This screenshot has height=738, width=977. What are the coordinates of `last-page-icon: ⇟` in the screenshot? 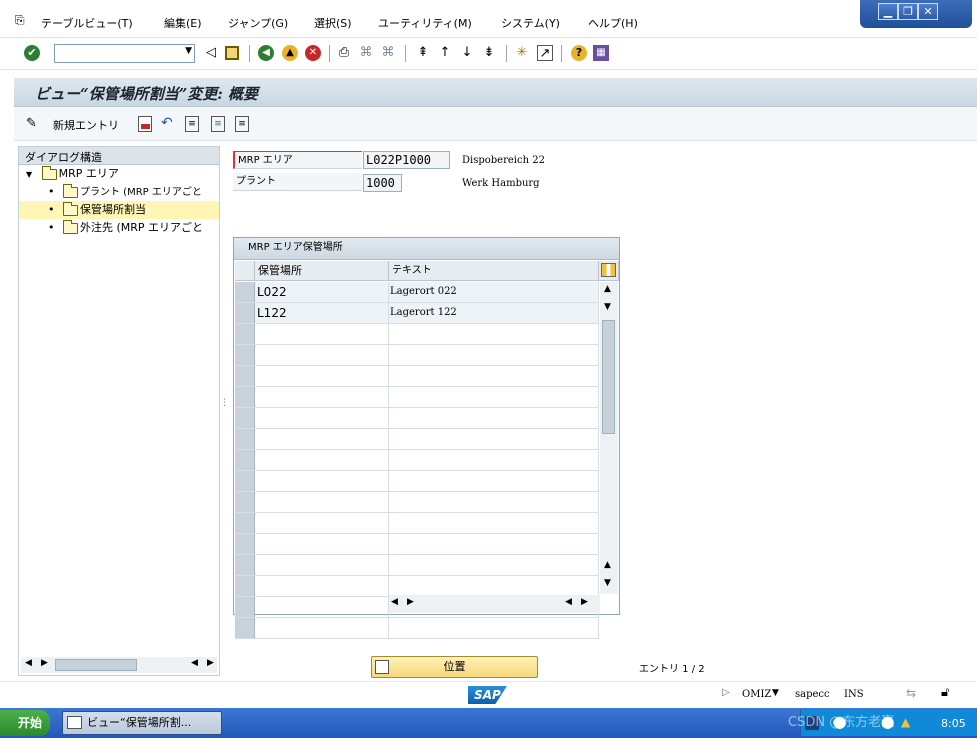 It's located at (489, 53).